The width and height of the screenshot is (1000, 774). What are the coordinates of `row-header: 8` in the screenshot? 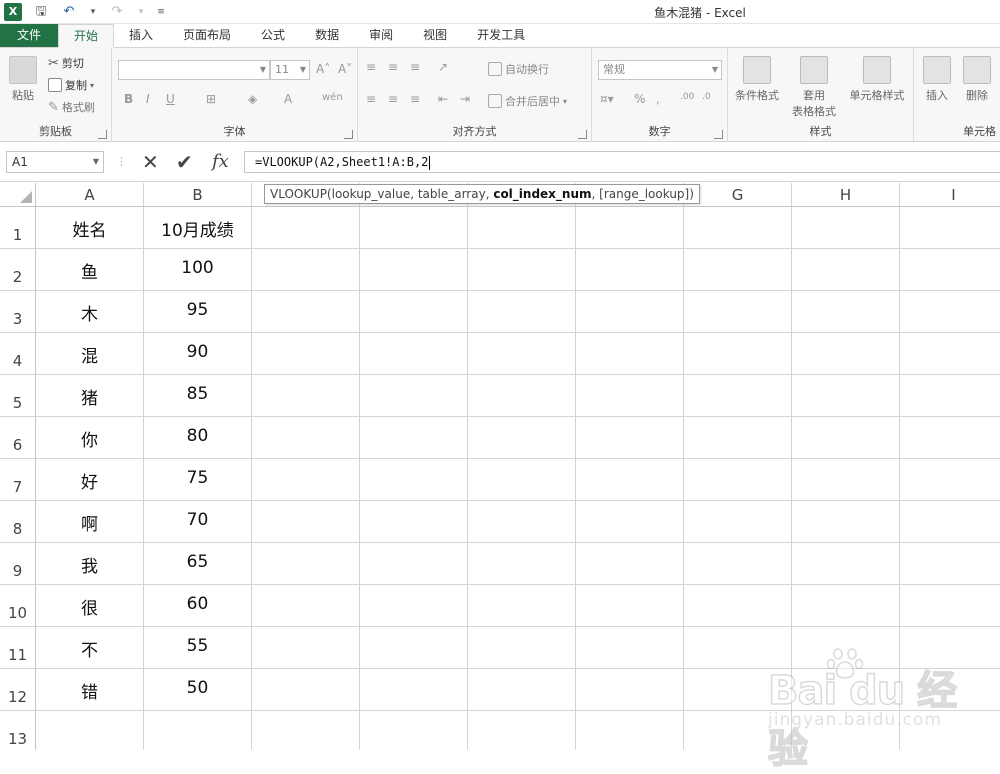 It's located at (18, 522).